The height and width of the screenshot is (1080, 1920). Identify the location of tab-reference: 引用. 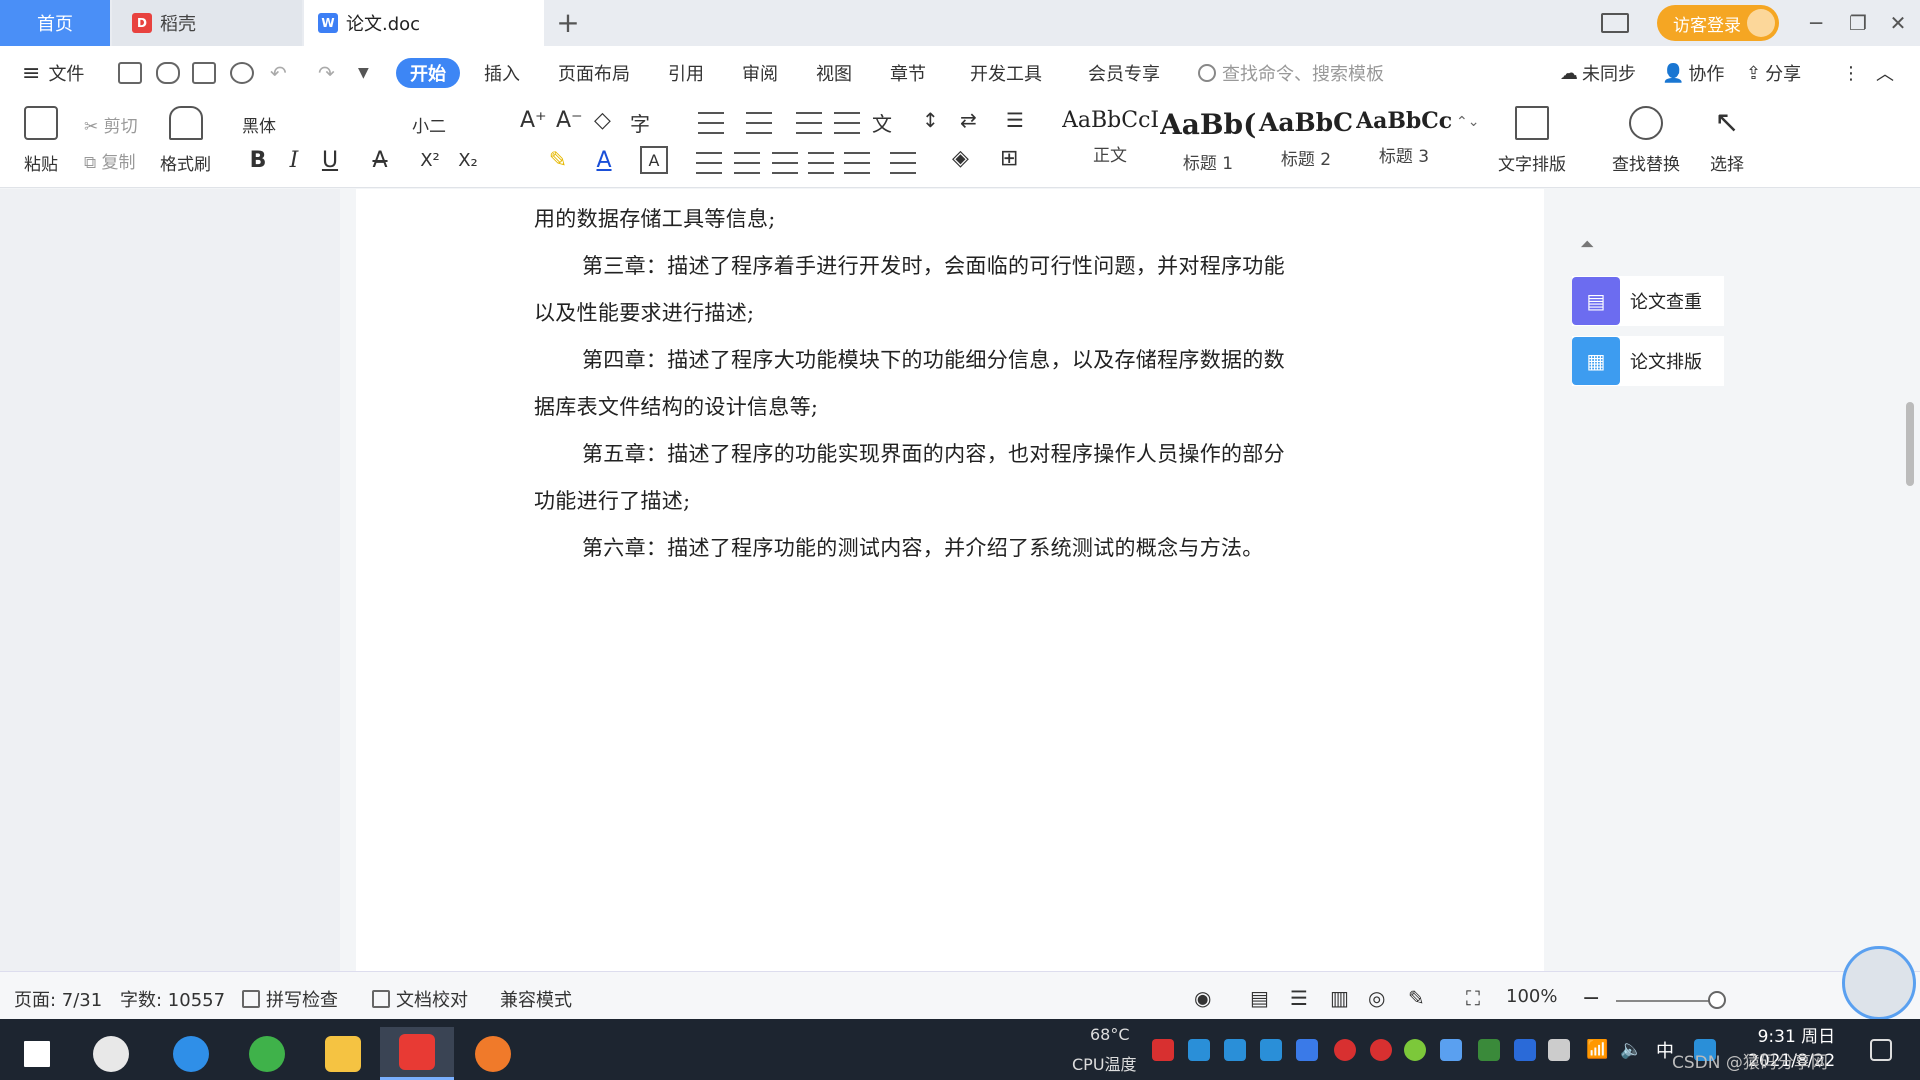
(686, 73).